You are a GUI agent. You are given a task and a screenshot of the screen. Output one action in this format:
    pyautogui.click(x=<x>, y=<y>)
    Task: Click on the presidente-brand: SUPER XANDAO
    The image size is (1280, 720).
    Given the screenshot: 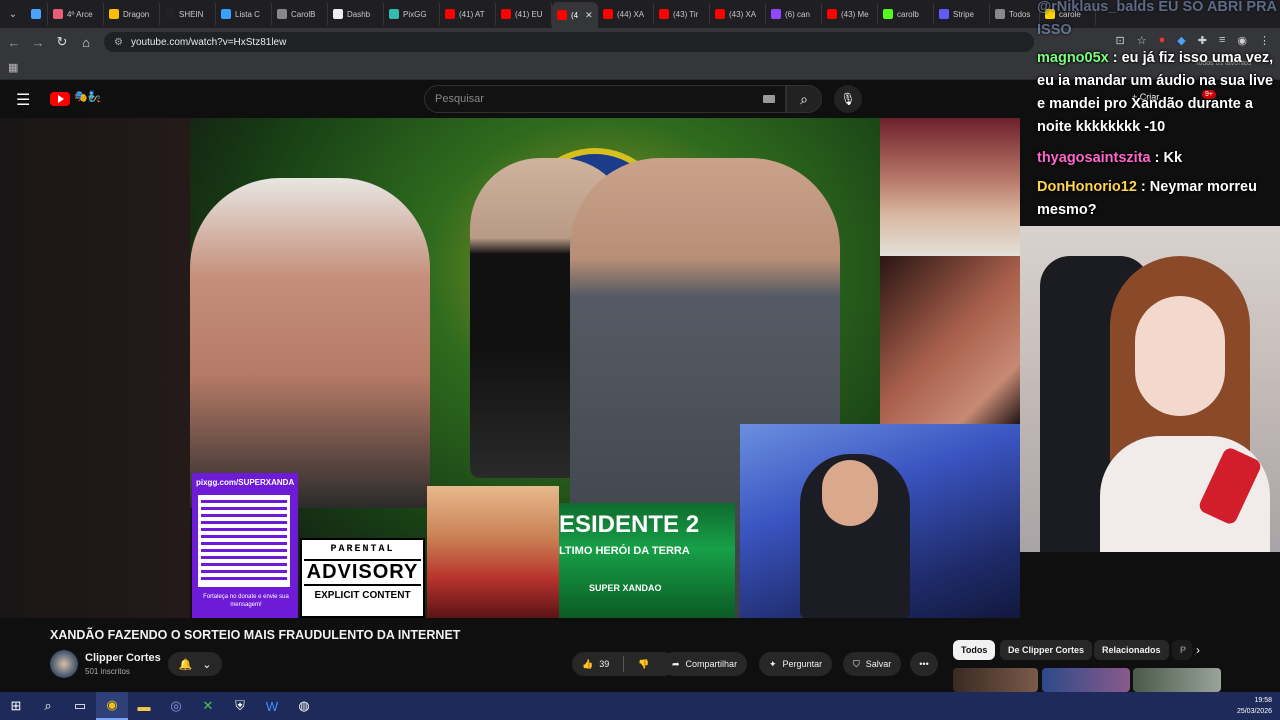 What is the action you would take?
    pyautogui.click(x=625, y=588)
    